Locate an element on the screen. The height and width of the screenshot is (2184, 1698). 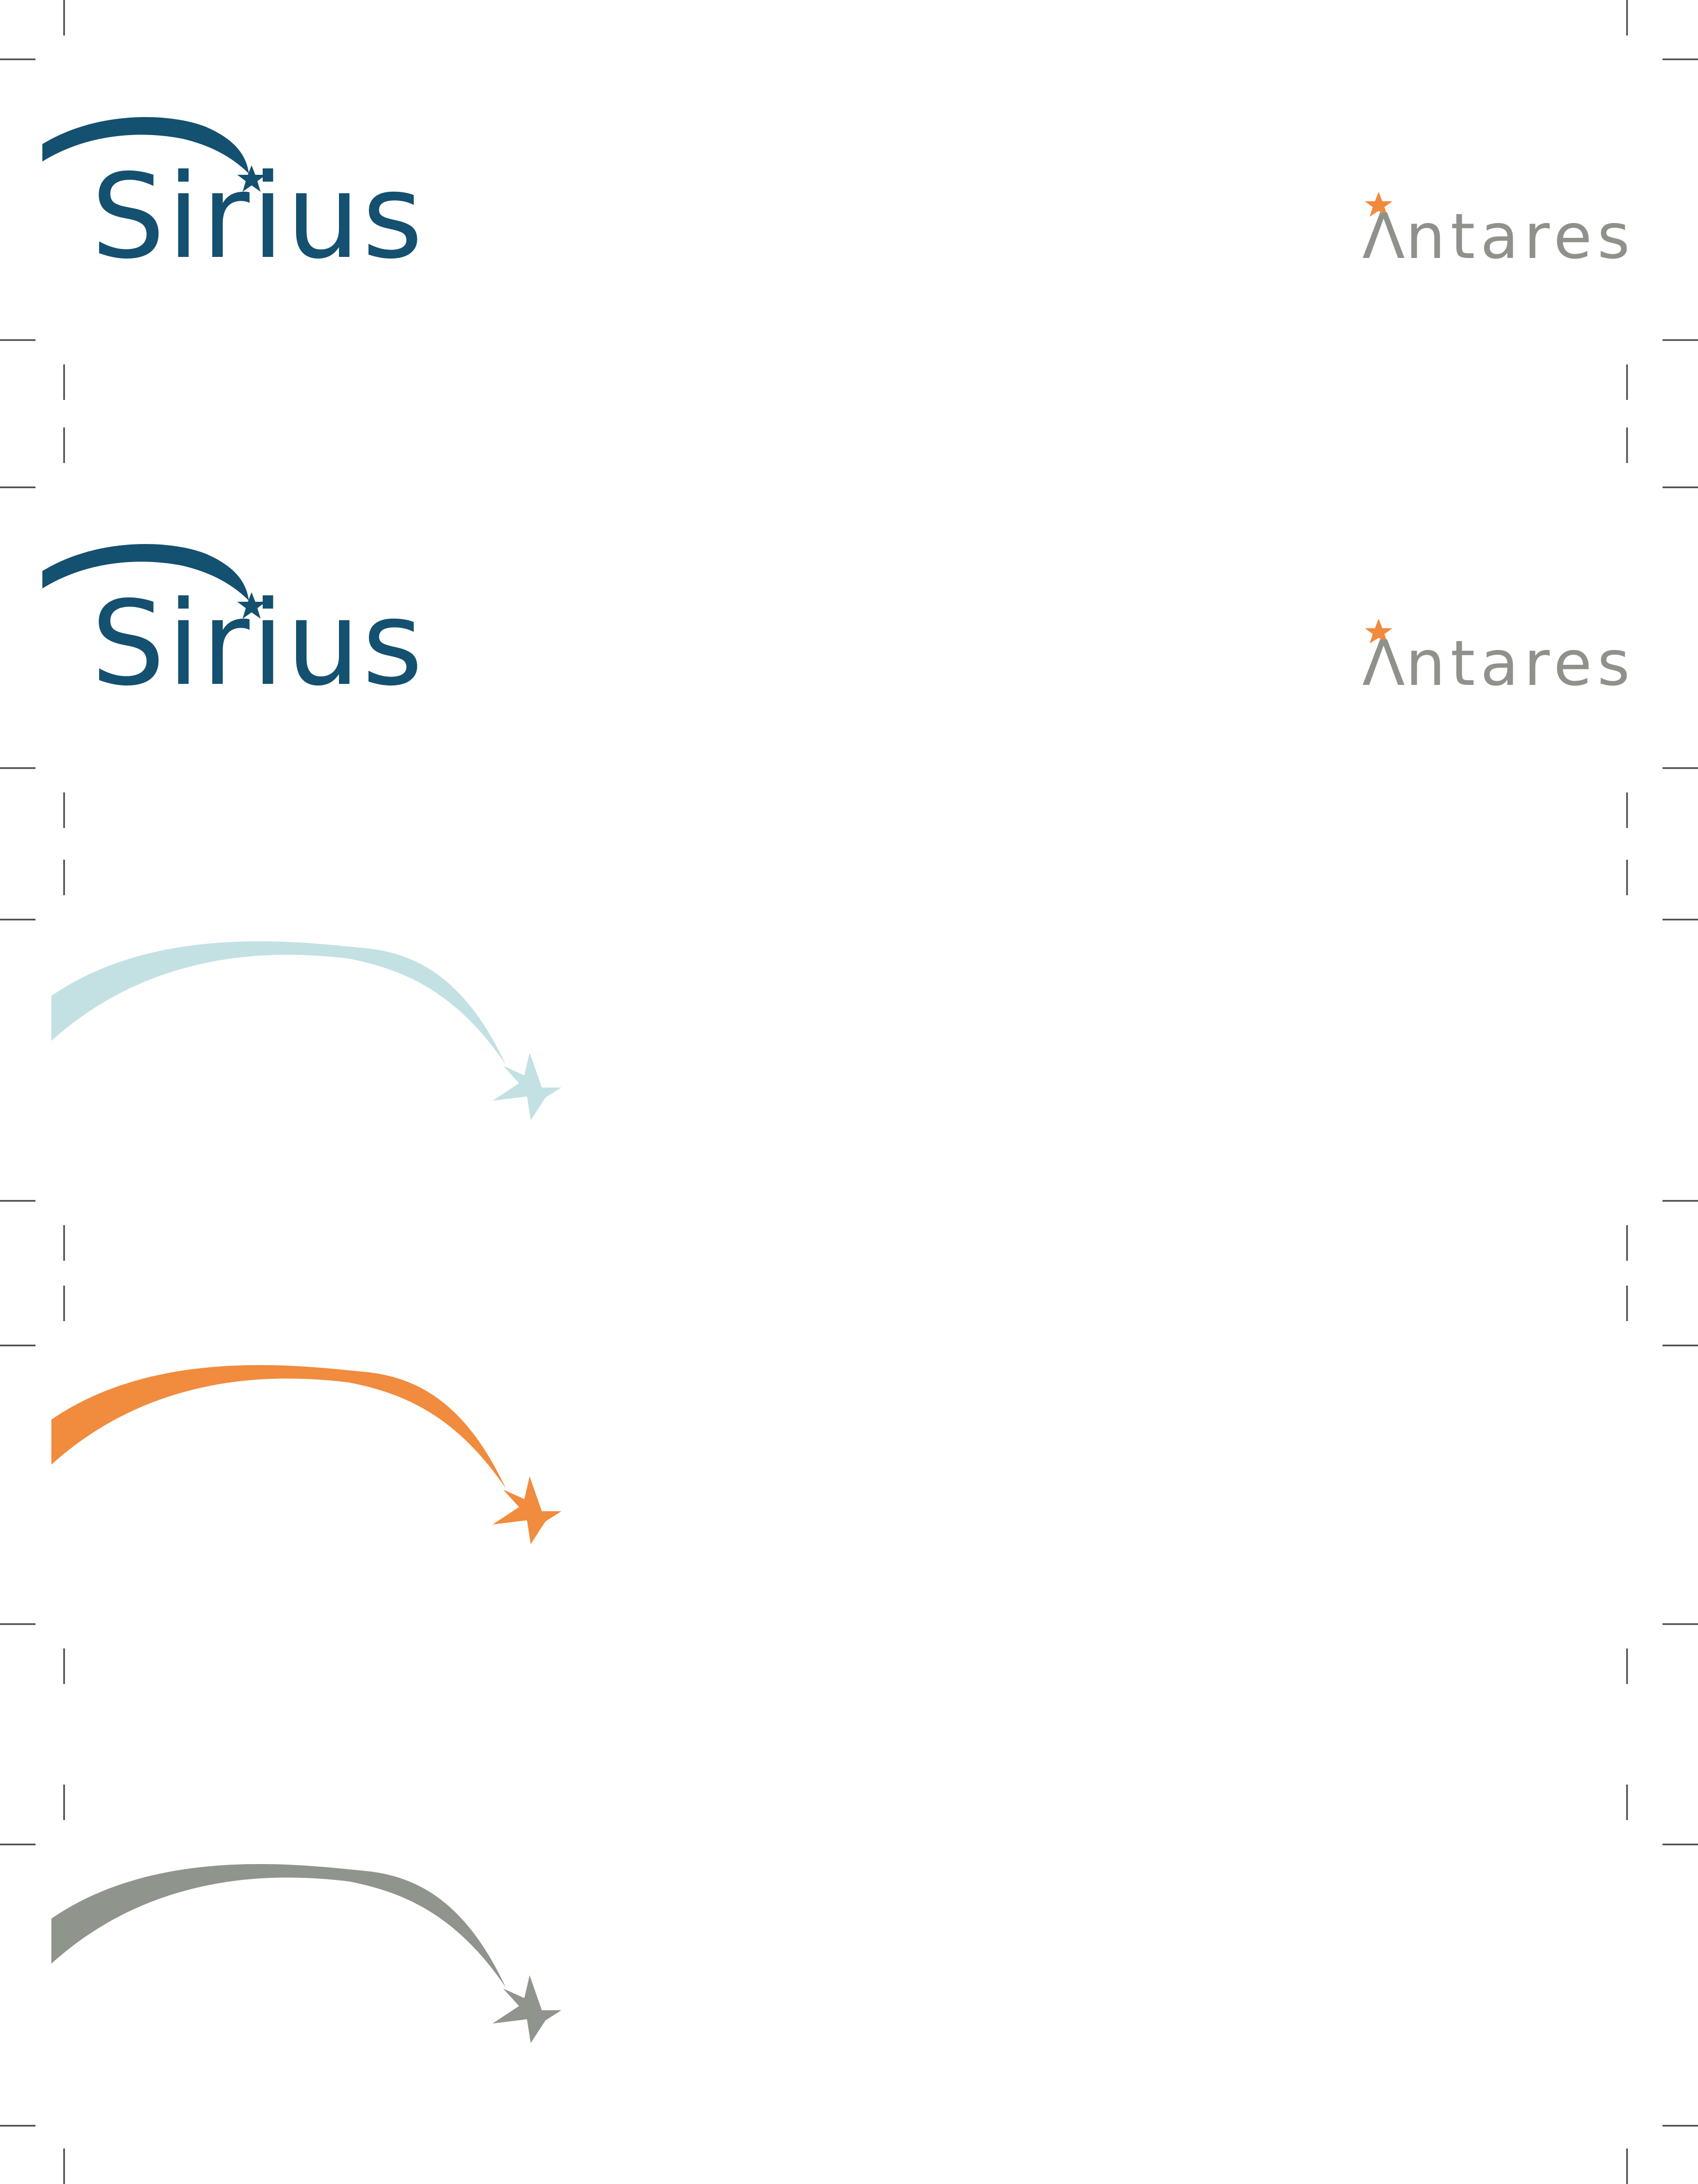
sirius-logo-1: Sirius is located at coordinates (233, 200).